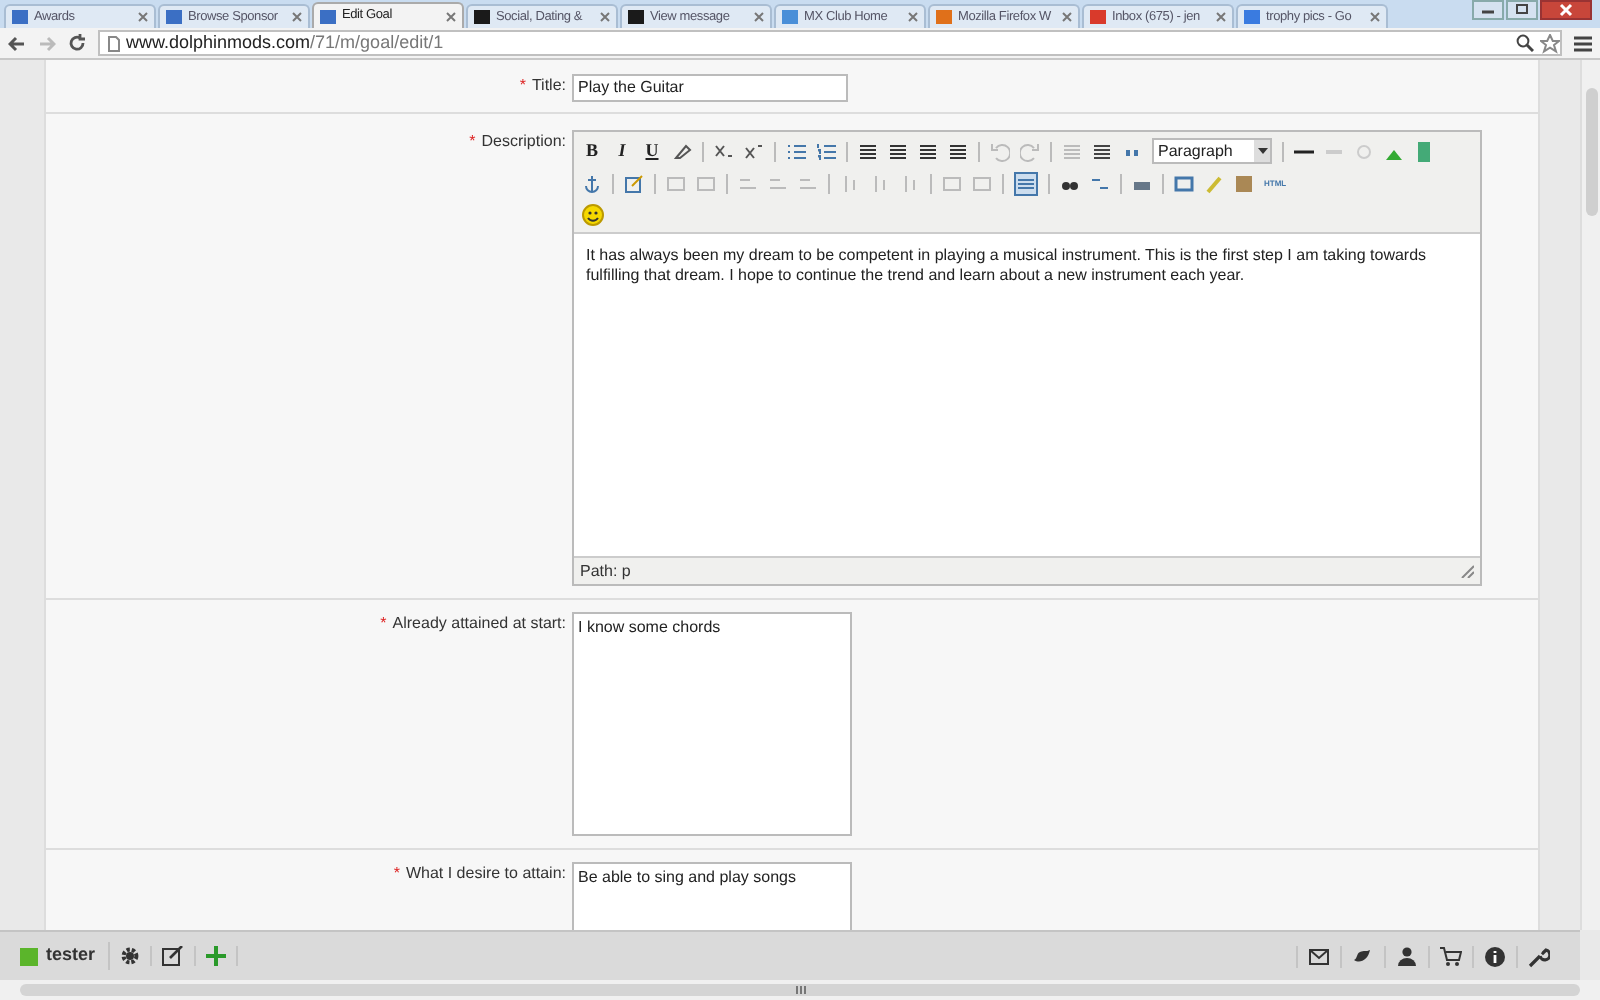 This screenshot has height=1000, width=1600. I want to click on user-link: tester, so click(71, 956).